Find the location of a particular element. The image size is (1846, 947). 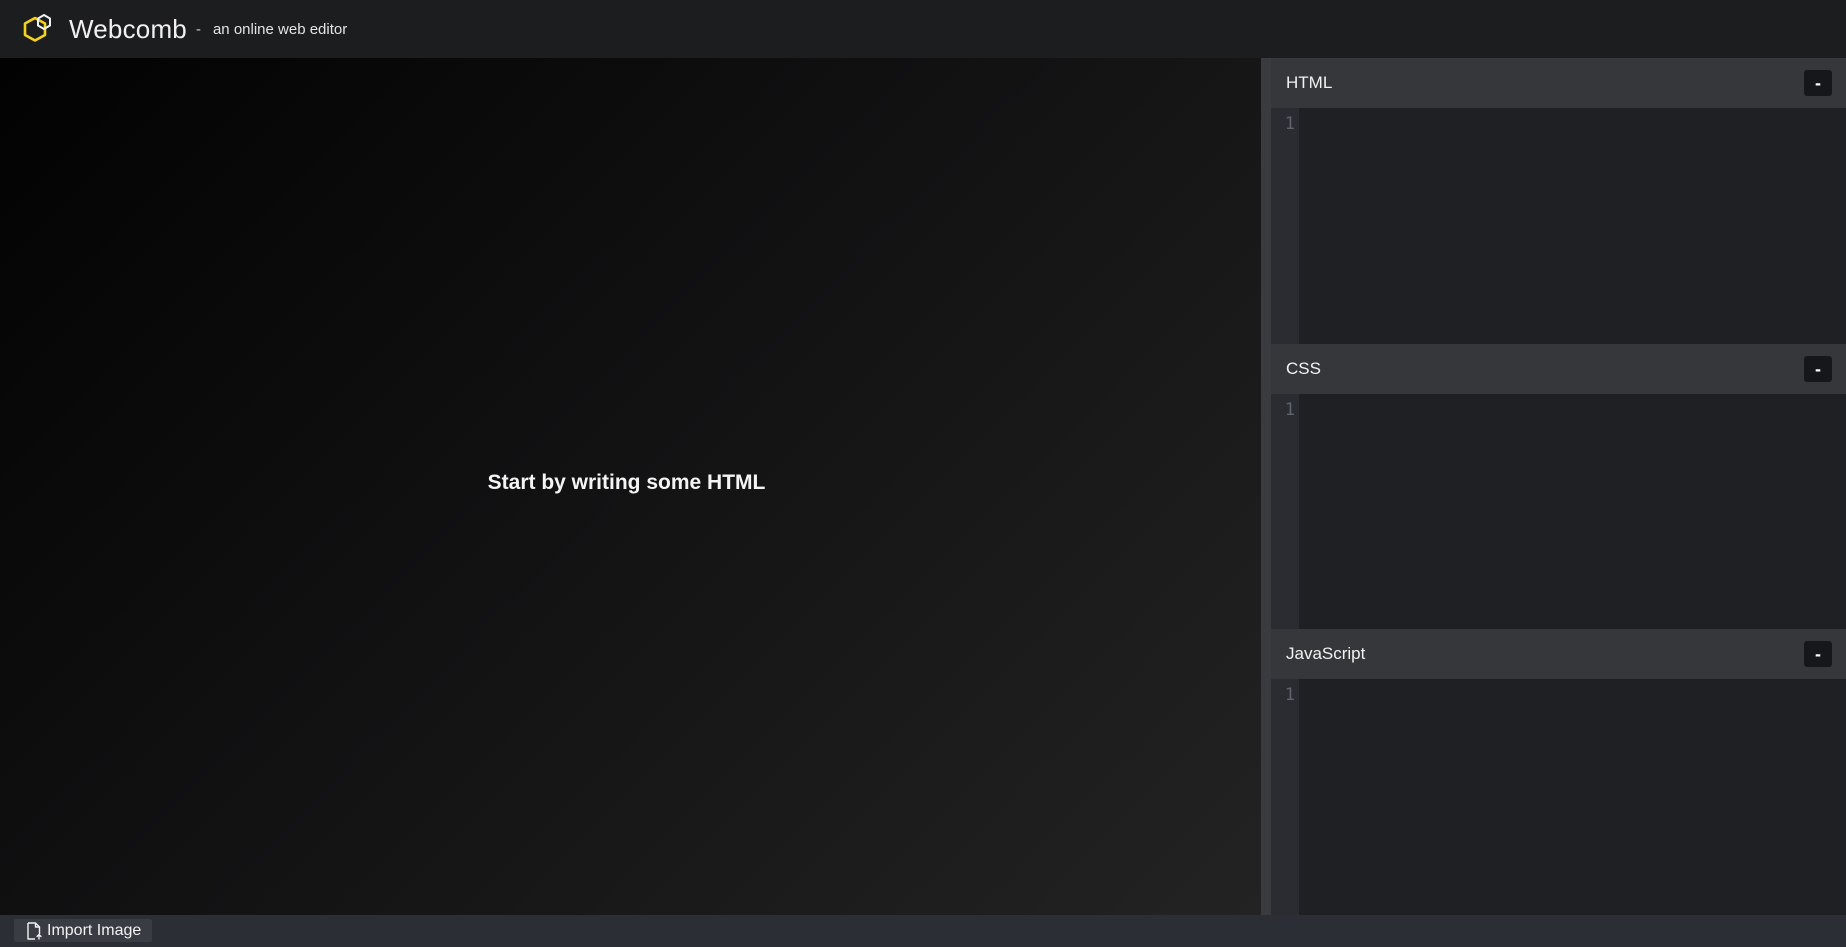

css-editor-panel: CSS - 1 is located at coordinates (1558, 487).